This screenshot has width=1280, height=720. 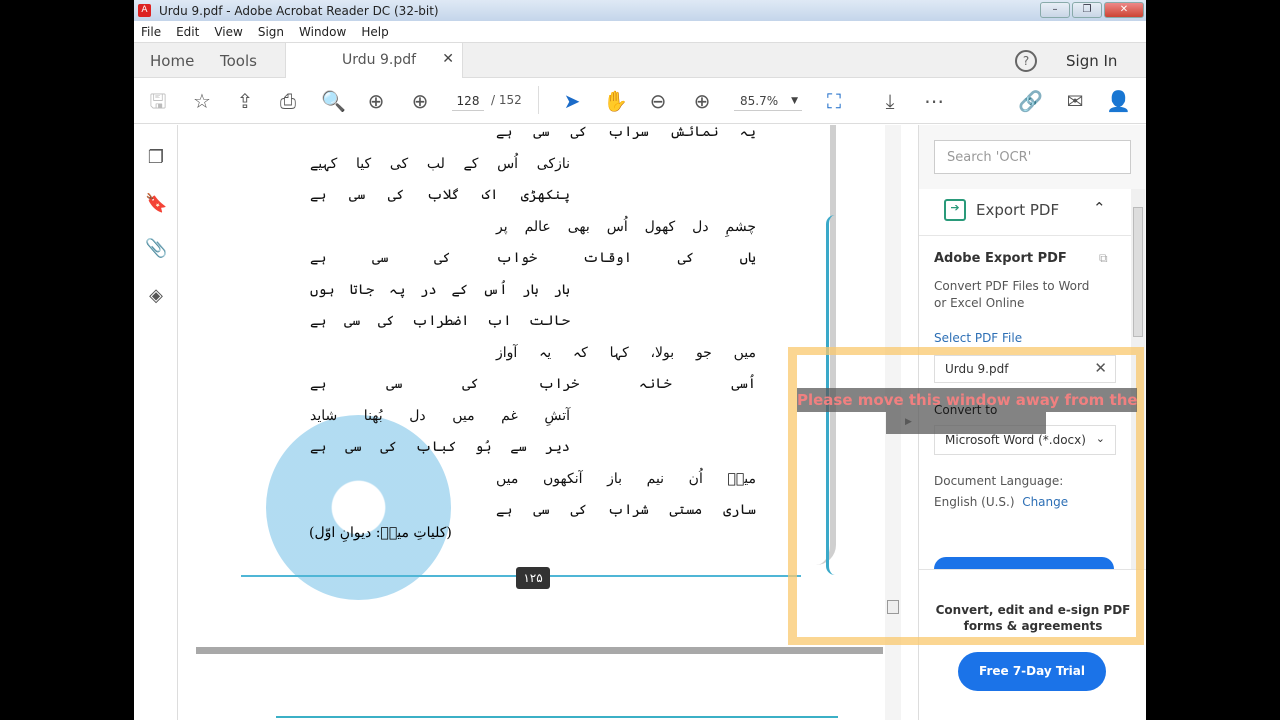 What do you see at coordinates (966, 410) in the screenshot?
I see `convert-to-label: Convert to` at bounding box center [966, 410].